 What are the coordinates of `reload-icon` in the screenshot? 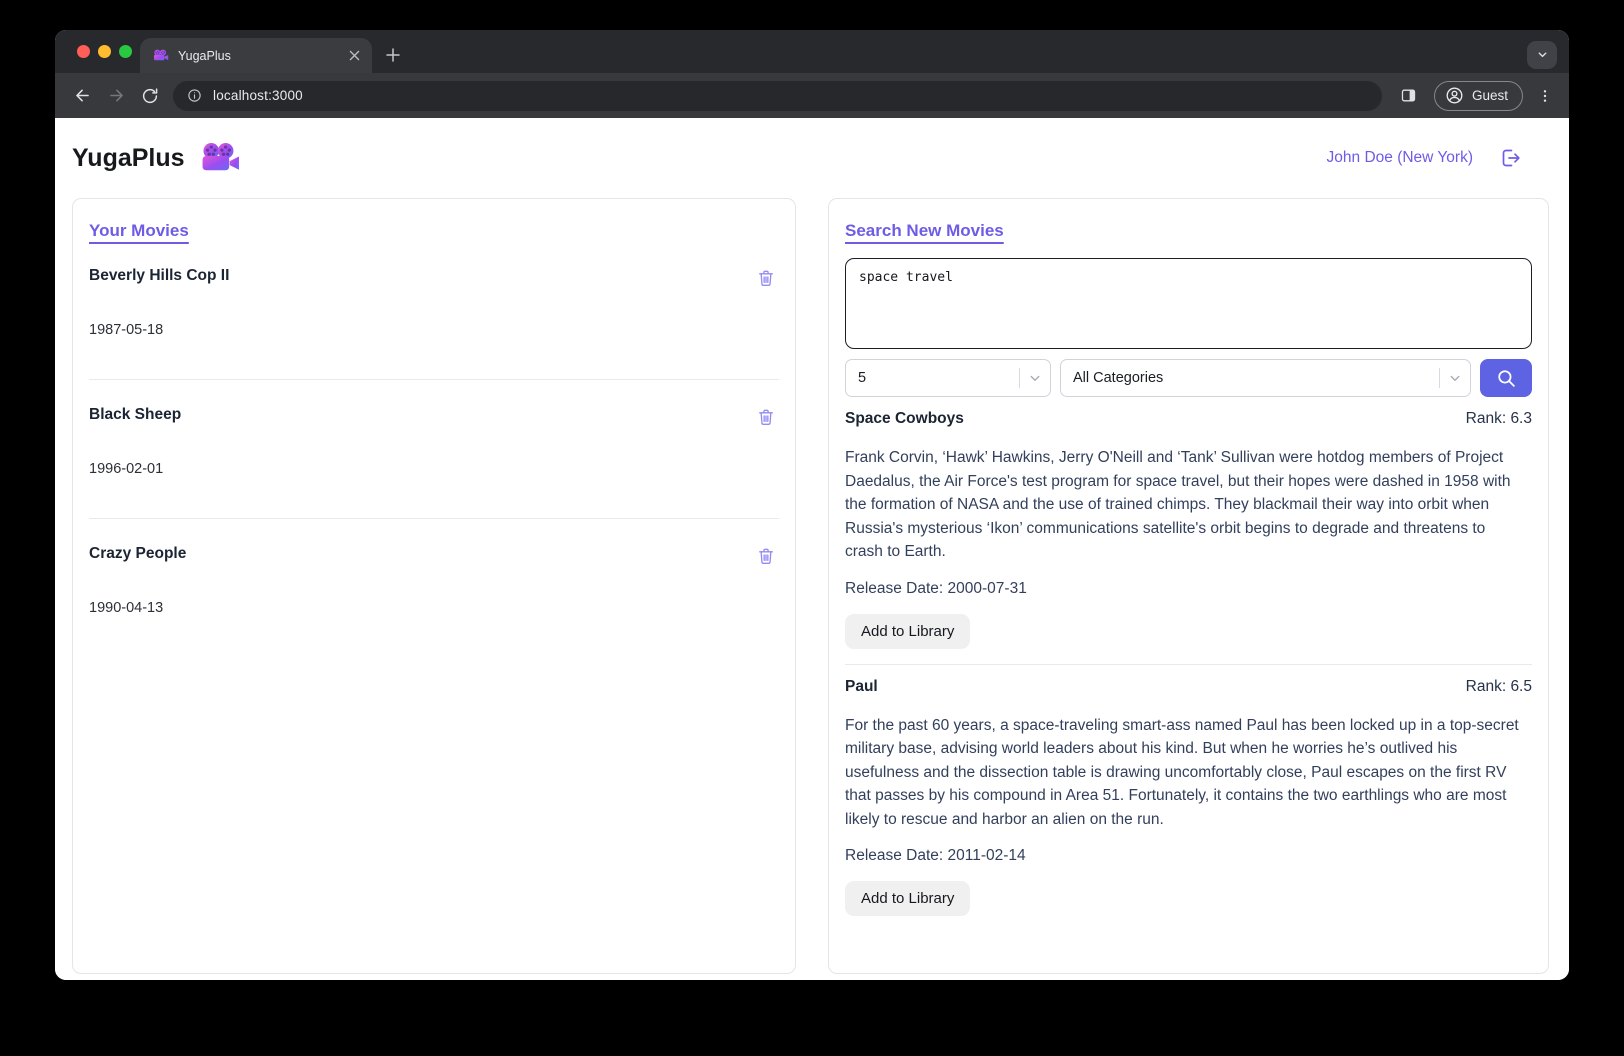 It's located at (150, 96).